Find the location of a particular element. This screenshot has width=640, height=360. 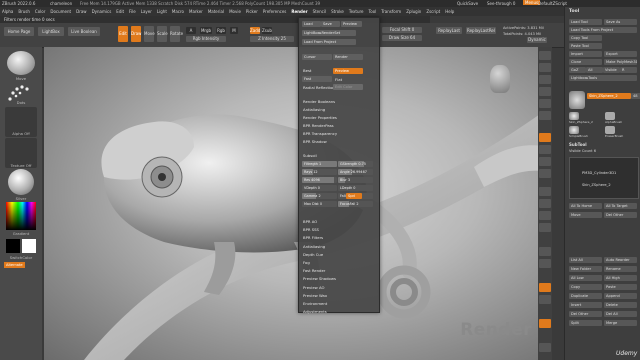

zoom-icon is located at coordinates (545, 91).